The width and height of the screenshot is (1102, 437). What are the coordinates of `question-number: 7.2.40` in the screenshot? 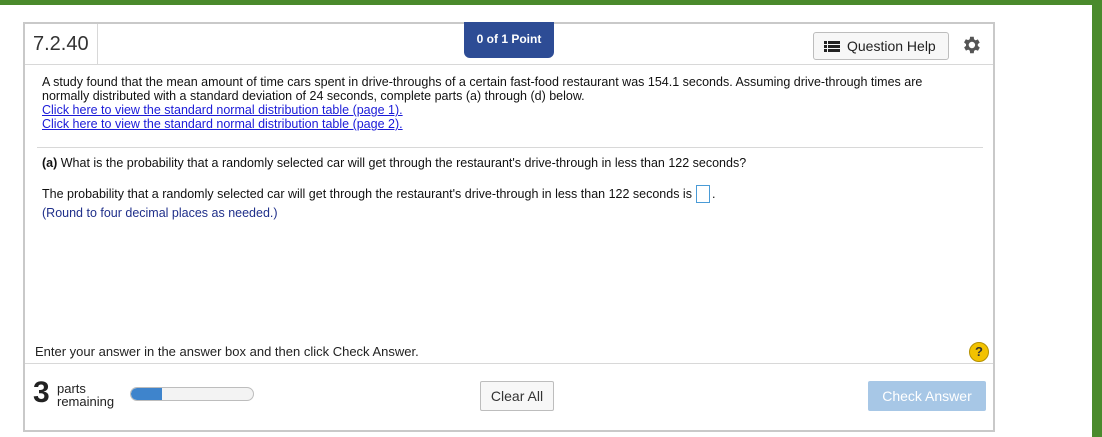 It's located at (61, 44).